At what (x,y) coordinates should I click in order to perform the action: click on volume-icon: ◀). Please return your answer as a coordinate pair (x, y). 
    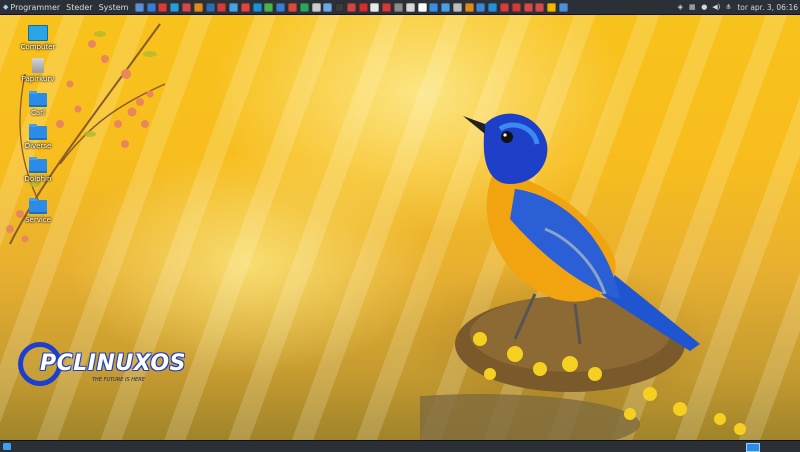
    Looking at the image, I should click on (716, 7).